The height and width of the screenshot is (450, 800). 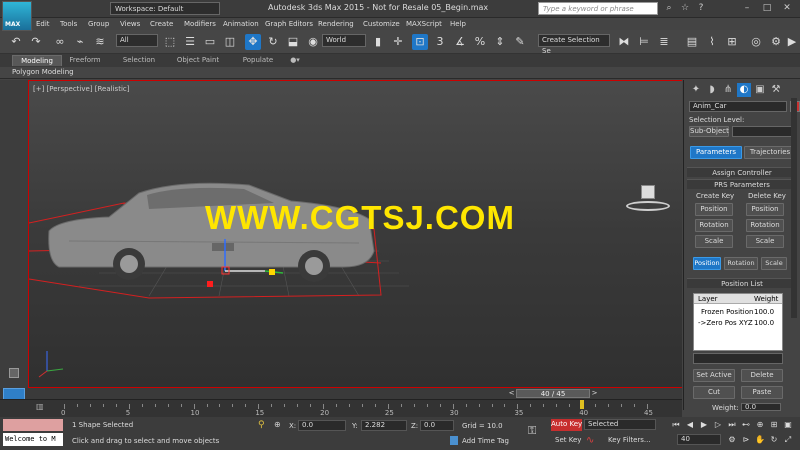 I want to click on menu-help: Help, so click(x=458, y=24).